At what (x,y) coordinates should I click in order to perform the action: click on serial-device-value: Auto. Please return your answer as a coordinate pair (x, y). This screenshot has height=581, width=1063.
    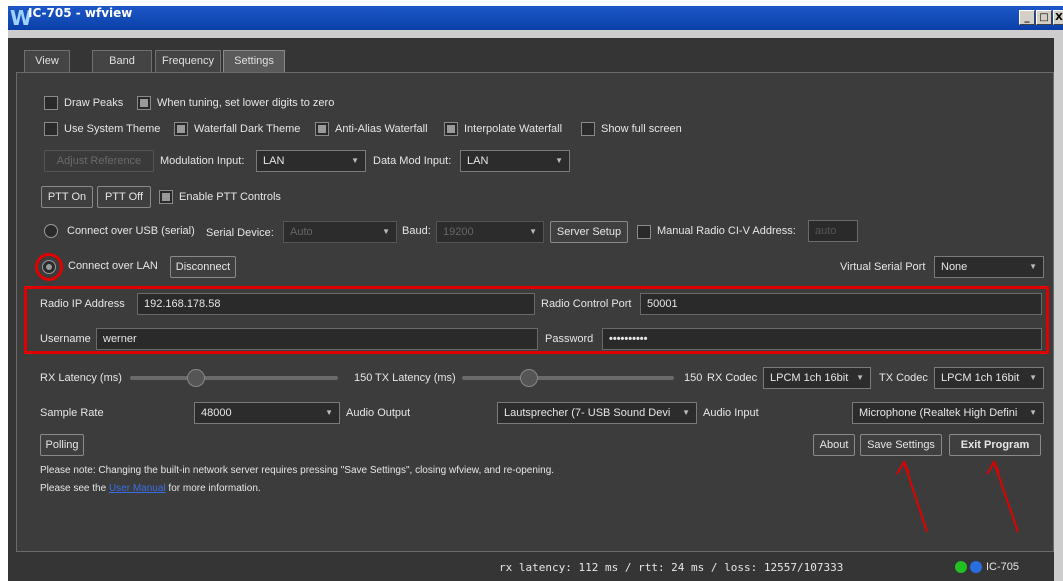
    Looking at the image, I should click on (301, 232).